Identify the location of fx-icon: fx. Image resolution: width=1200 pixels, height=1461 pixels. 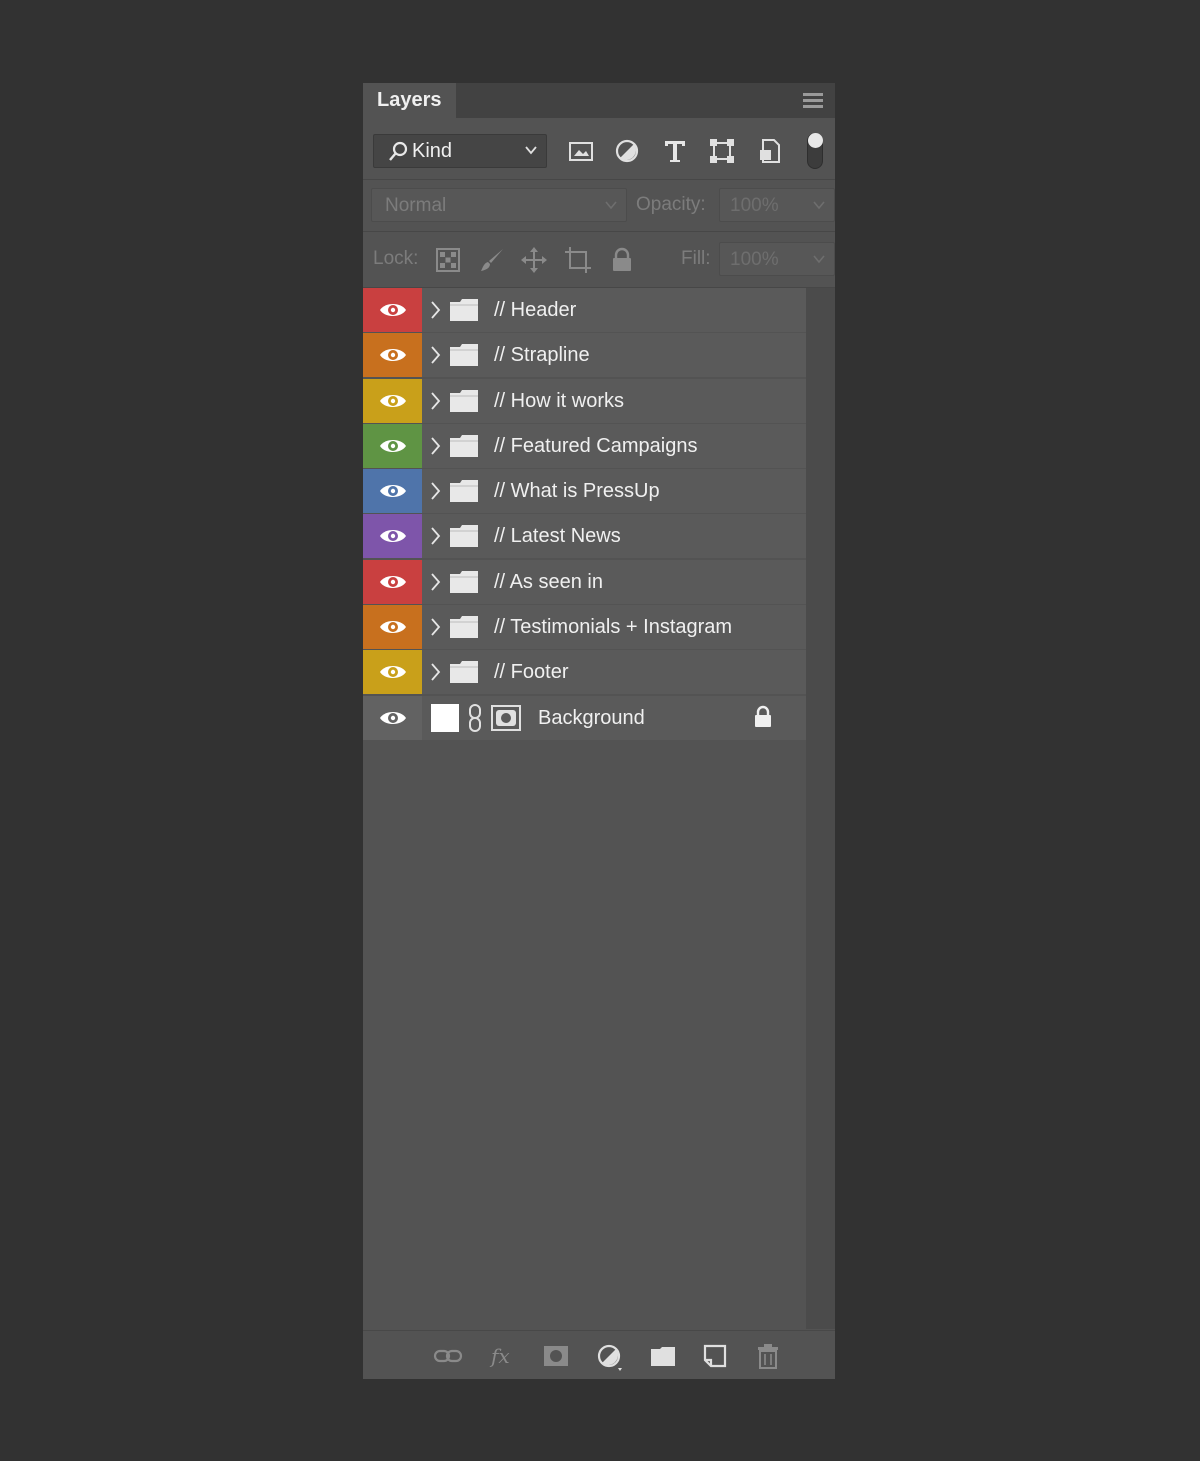
(504, 1356).